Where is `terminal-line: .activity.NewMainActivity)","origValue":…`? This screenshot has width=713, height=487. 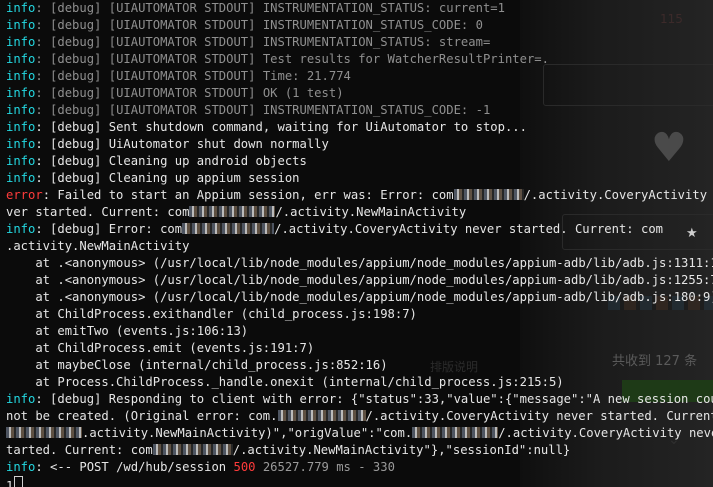
terminal-line: .activity.NewMainActivity)","origValue":… is located at coordinates (359, 433).